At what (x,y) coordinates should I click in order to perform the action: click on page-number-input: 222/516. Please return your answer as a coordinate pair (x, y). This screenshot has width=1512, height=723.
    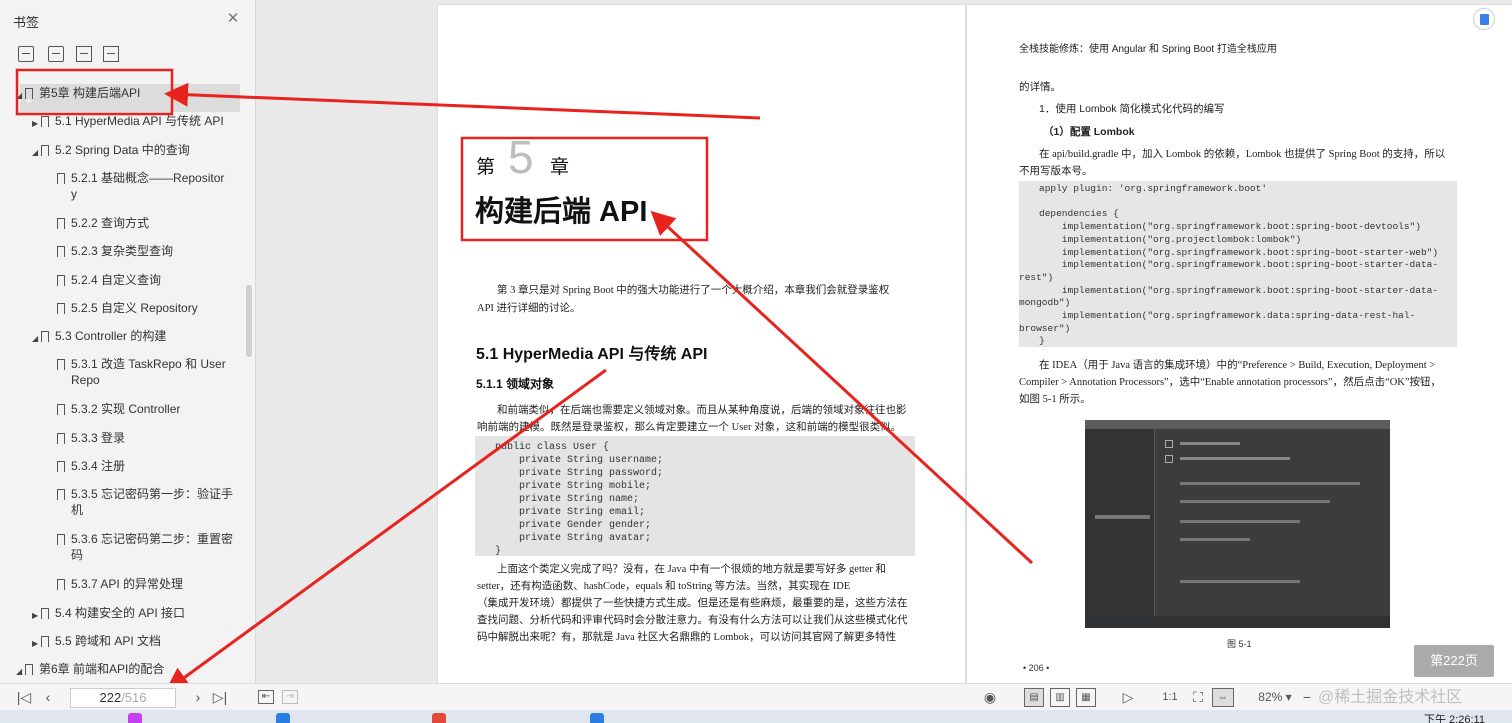
    Looking at the image, I should click on (123, 698).